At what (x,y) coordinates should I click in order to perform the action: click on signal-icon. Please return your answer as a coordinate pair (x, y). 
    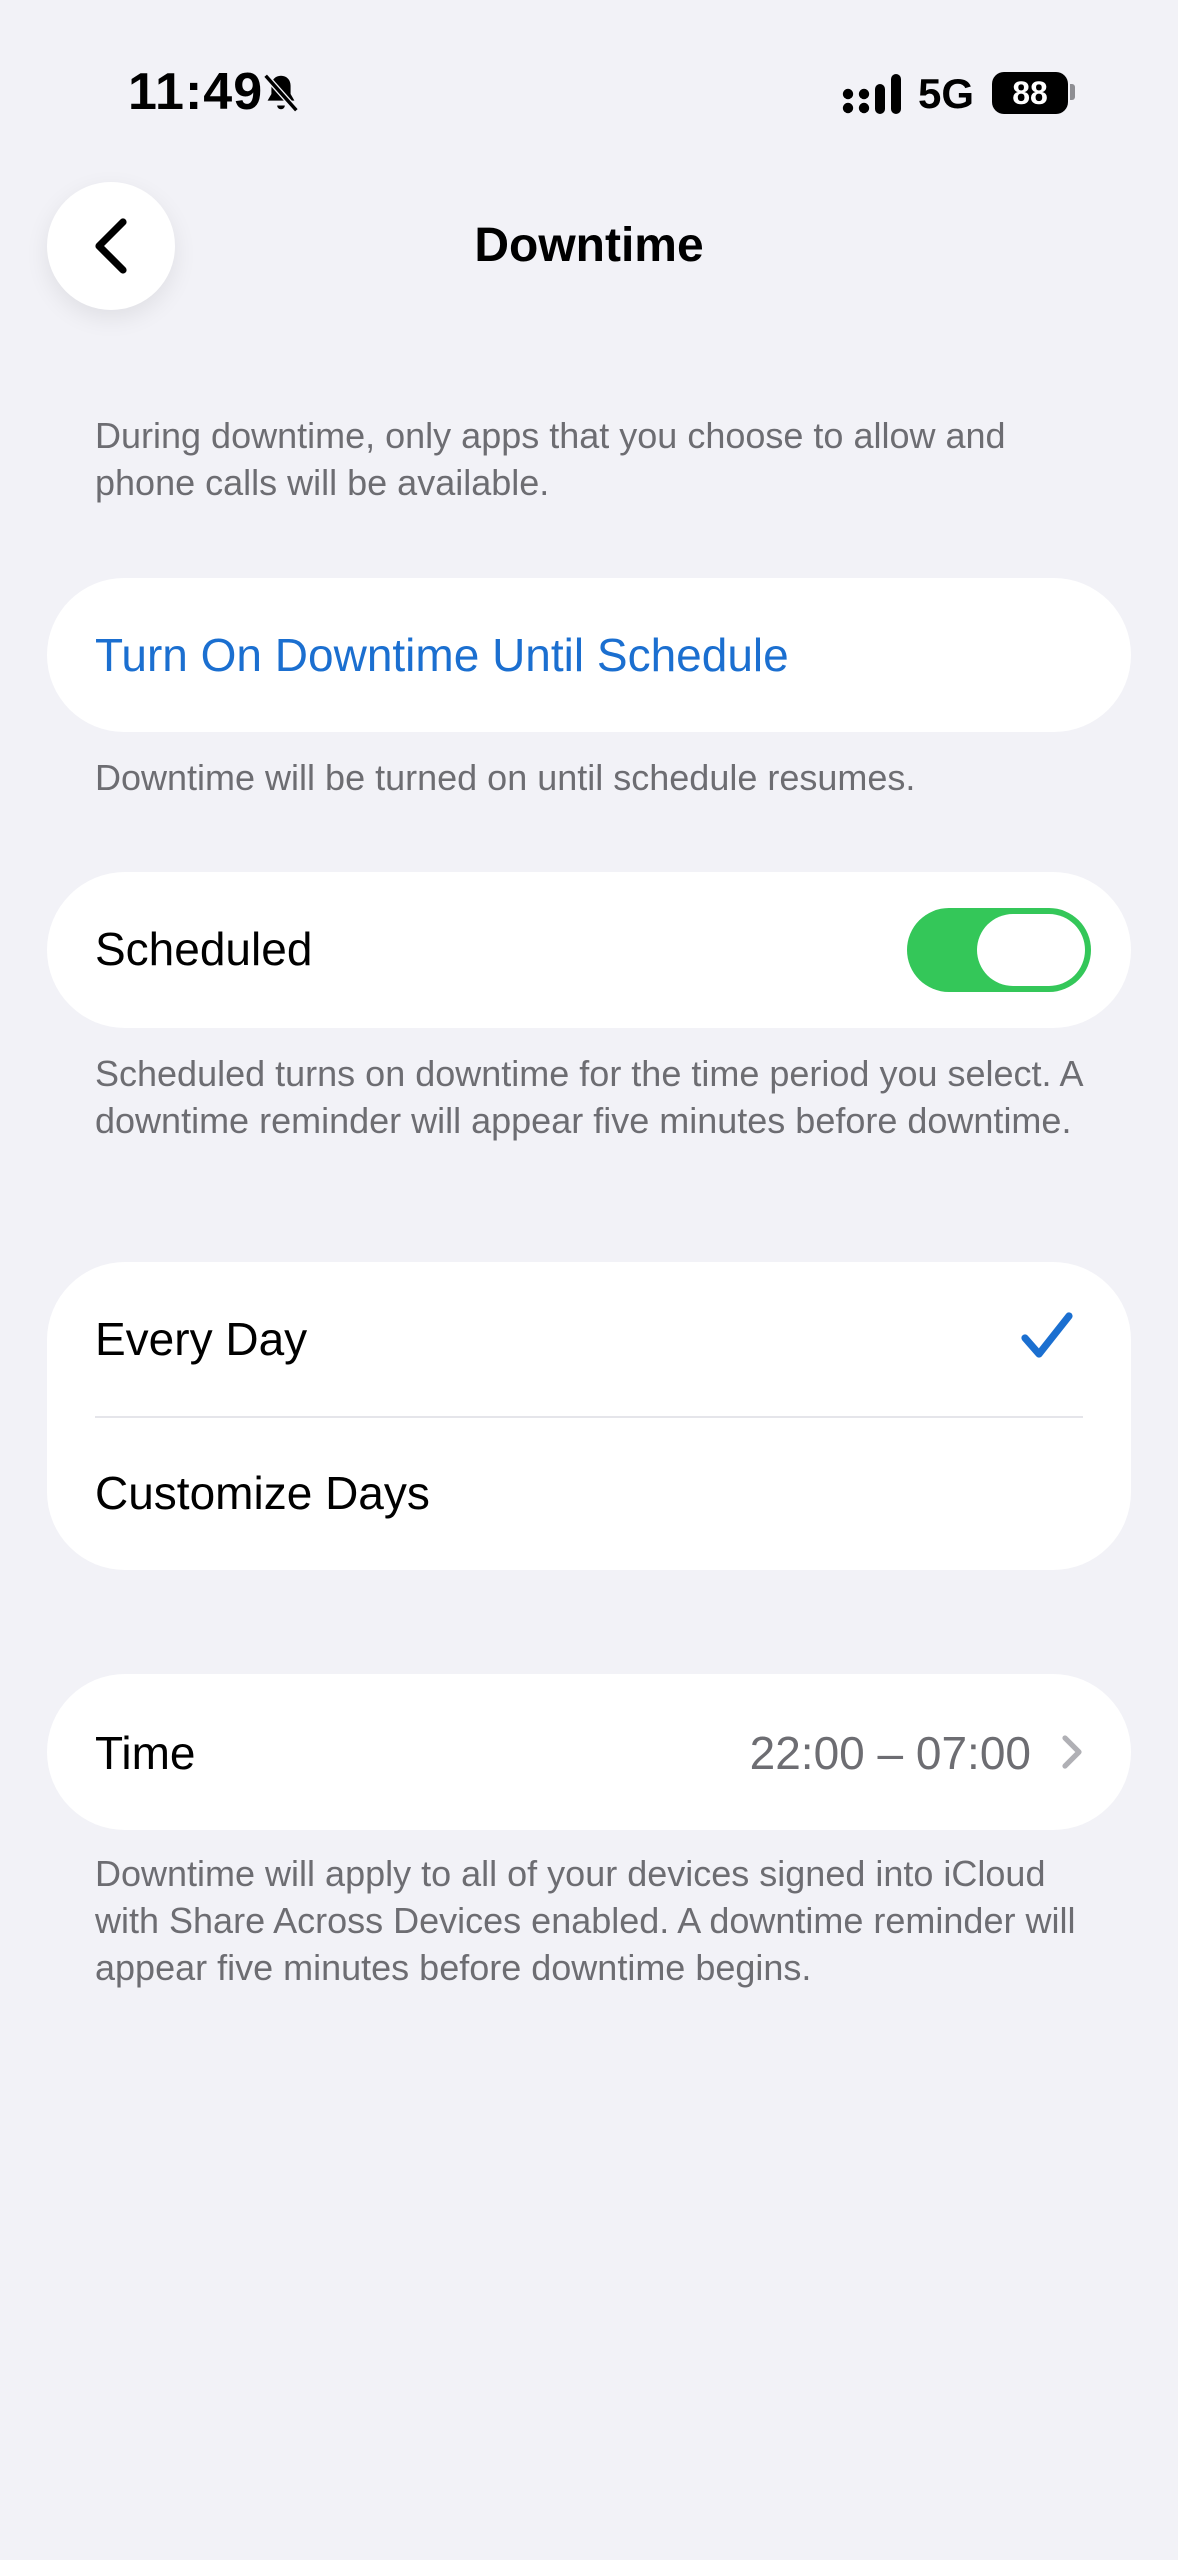
    Looking at the image, I should click on (871, 94).